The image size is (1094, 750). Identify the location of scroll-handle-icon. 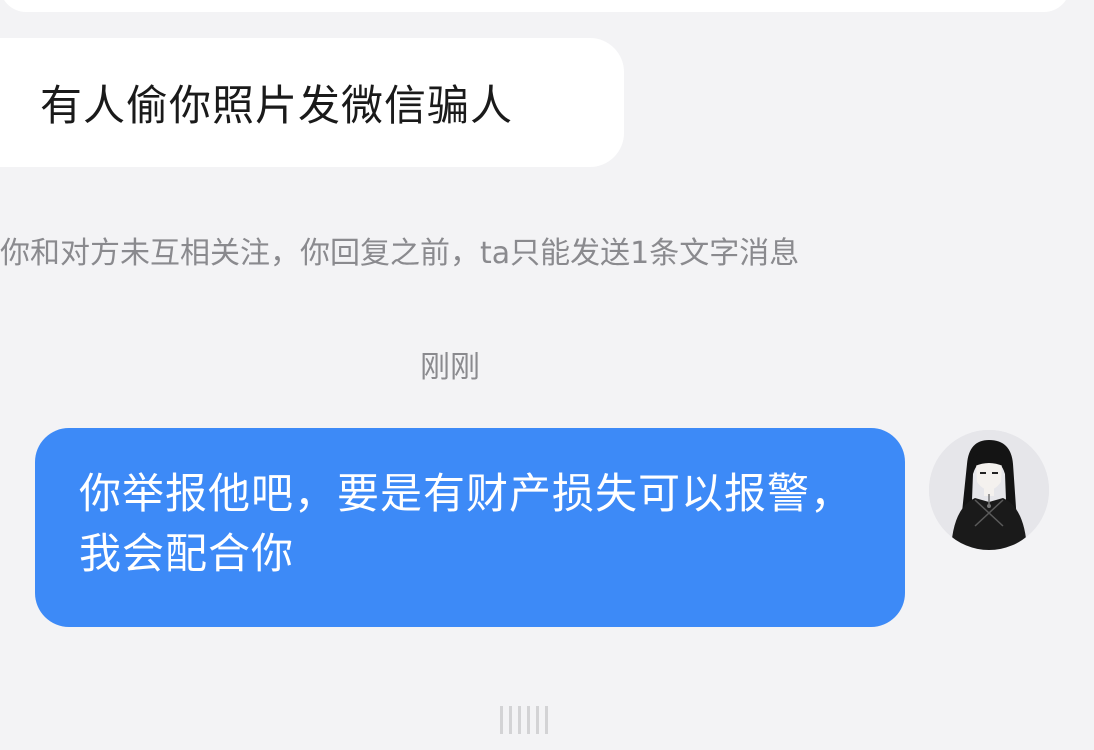
(560, 720).